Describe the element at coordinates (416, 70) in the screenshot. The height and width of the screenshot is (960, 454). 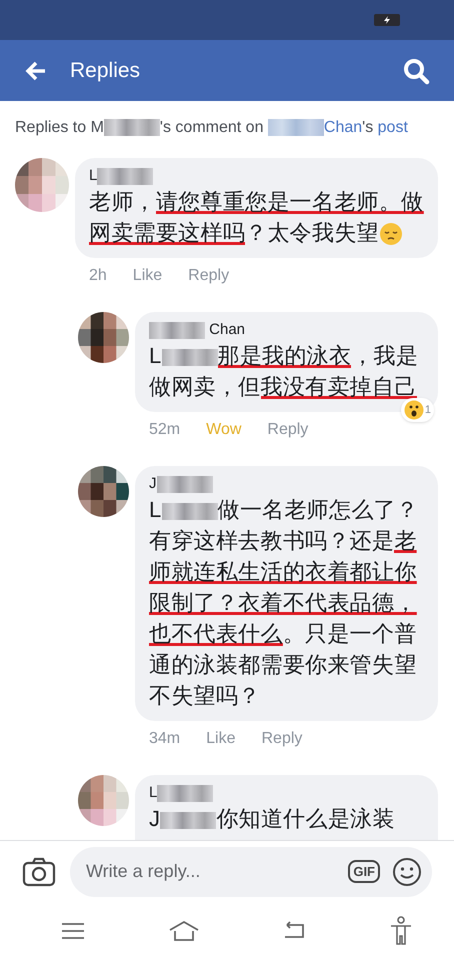
I see `search-button` at that location.